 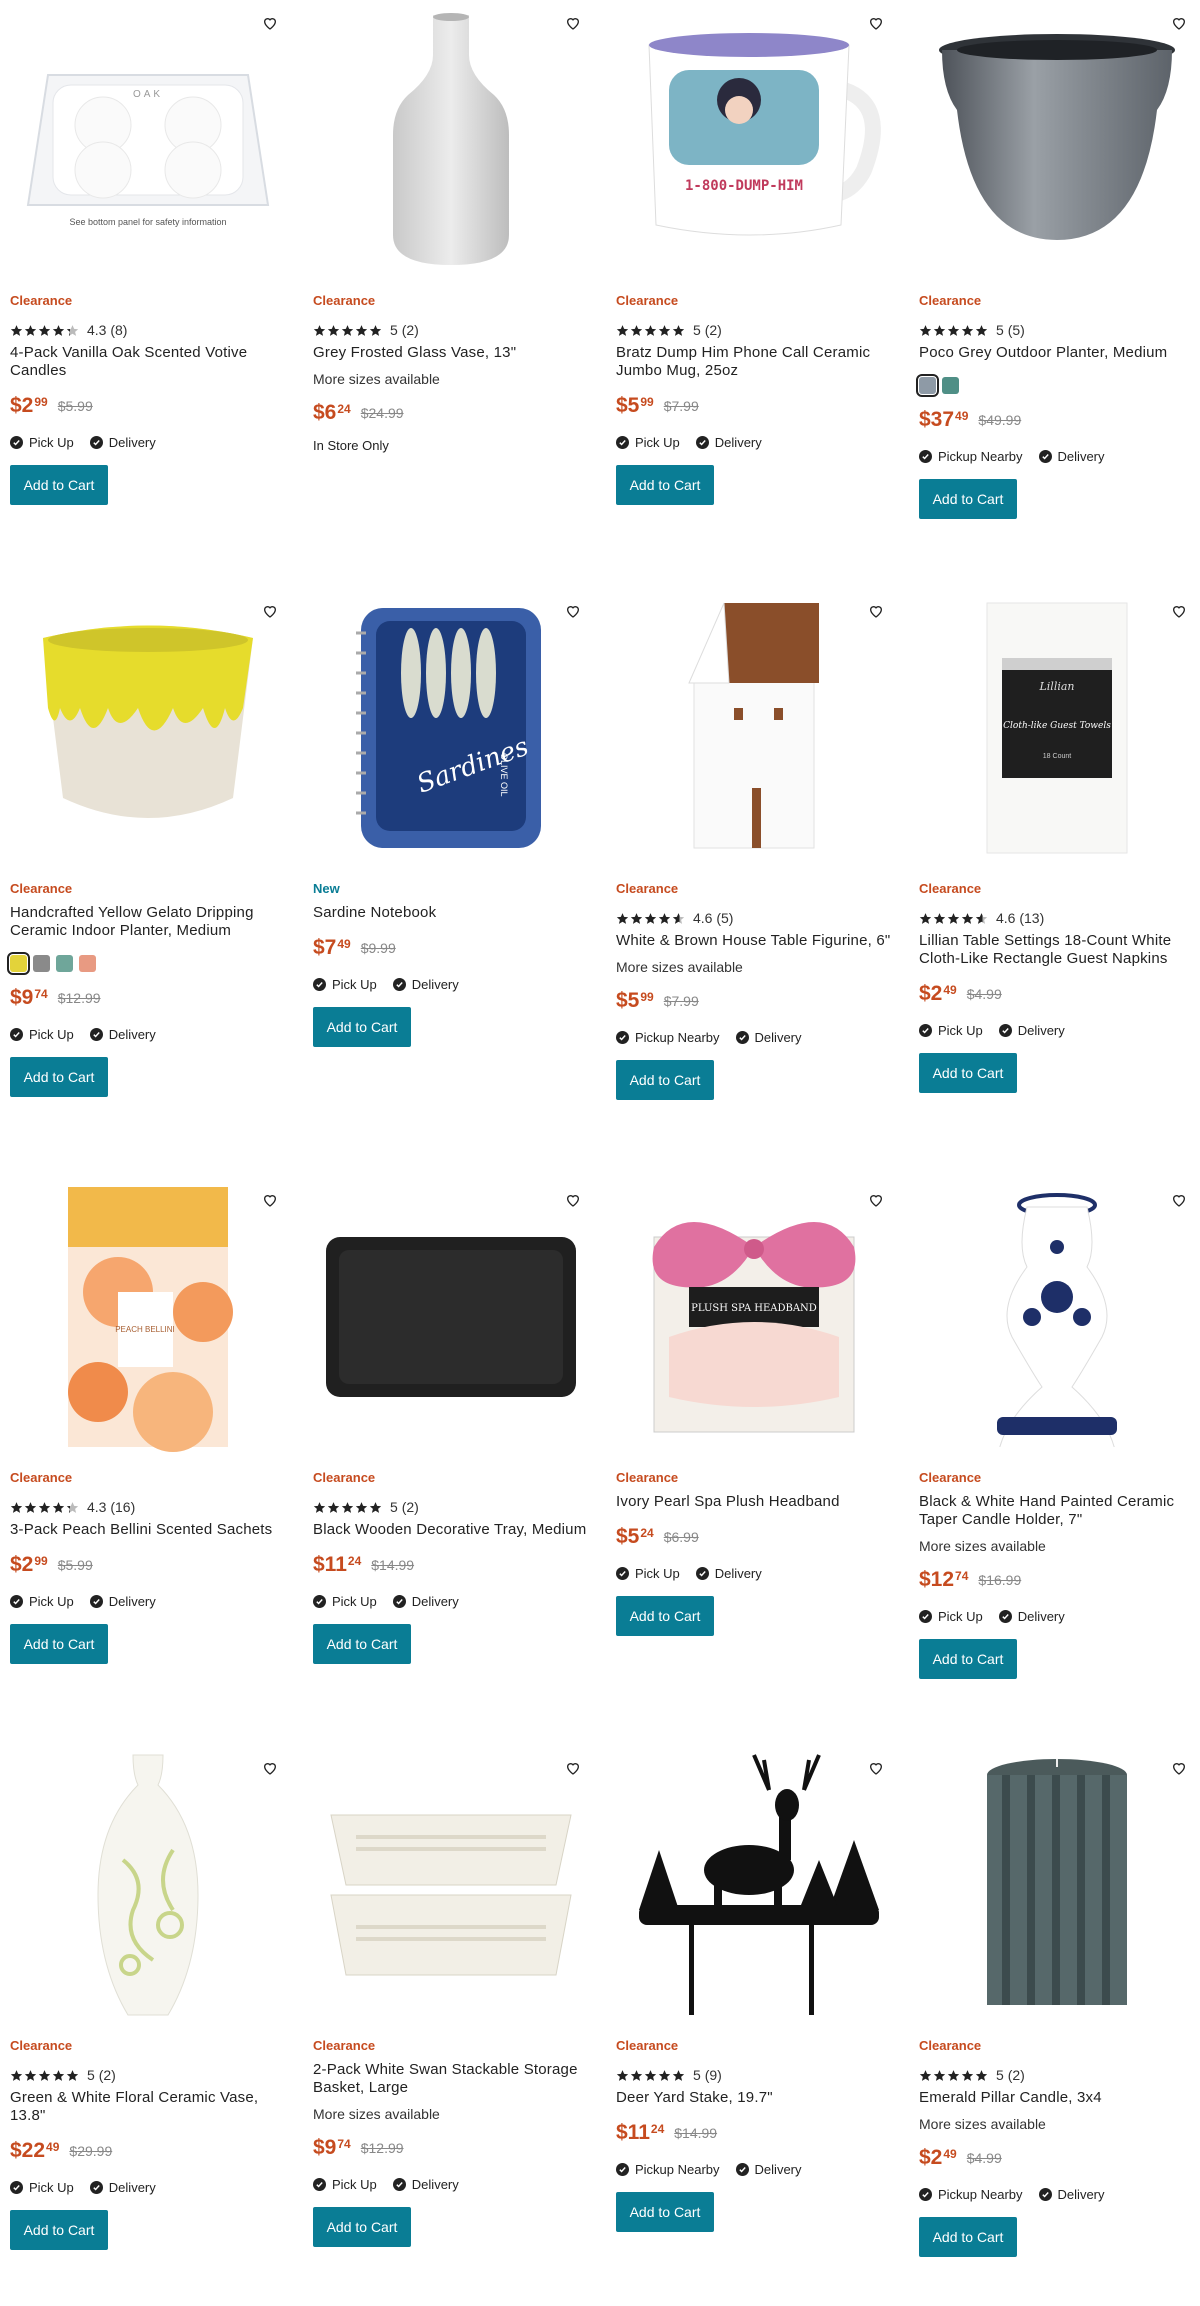 What do you see at coordinates (1056, 918) in the screenshot?
I see `product-rating: 4.6 (13)` at bounding box center [1056, 918].